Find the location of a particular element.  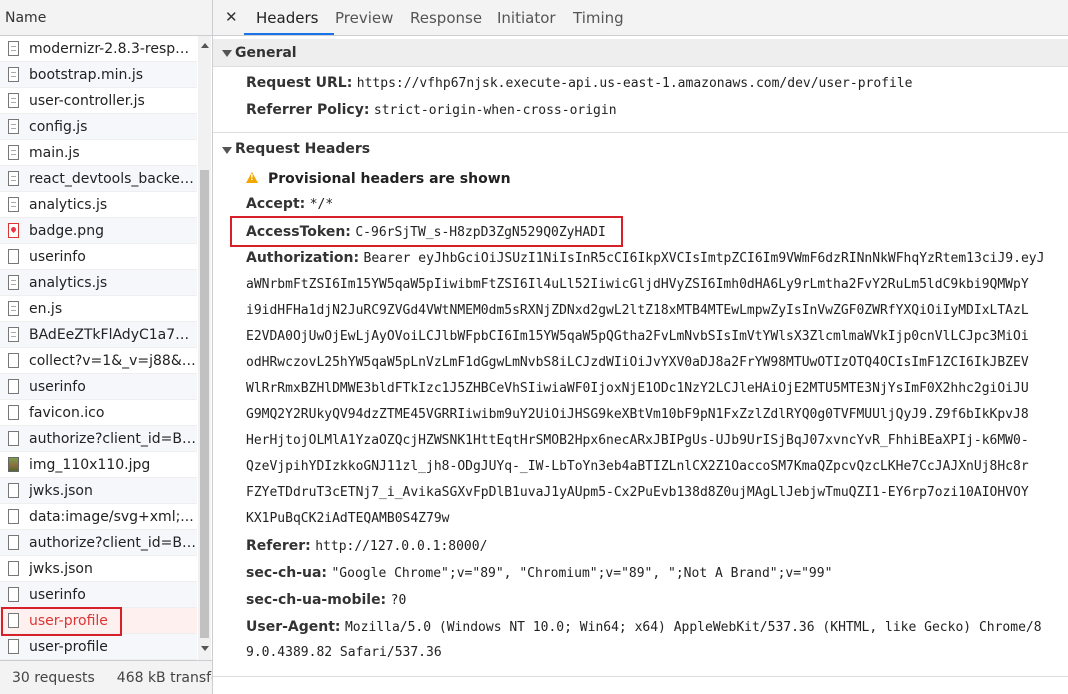

referer-value: http://127.0.0.1:8000/ is located at coordinates (401, 546).